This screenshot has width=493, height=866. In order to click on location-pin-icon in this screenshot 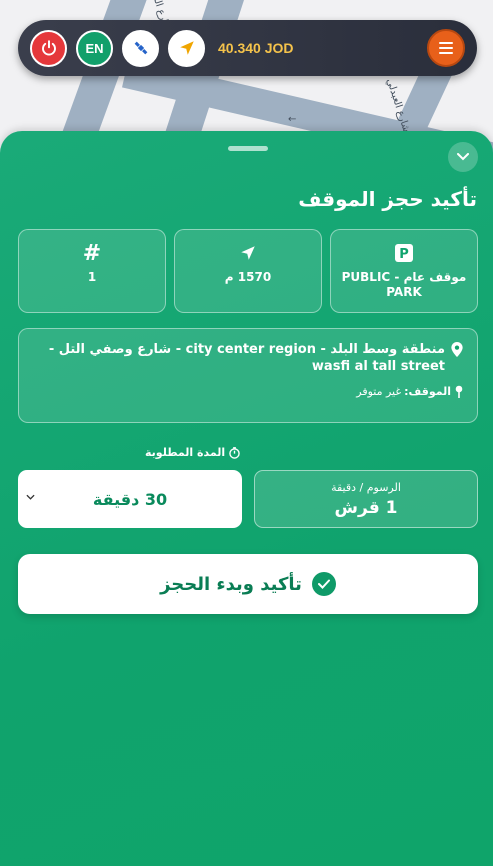, I will do `click(457, 349)`.